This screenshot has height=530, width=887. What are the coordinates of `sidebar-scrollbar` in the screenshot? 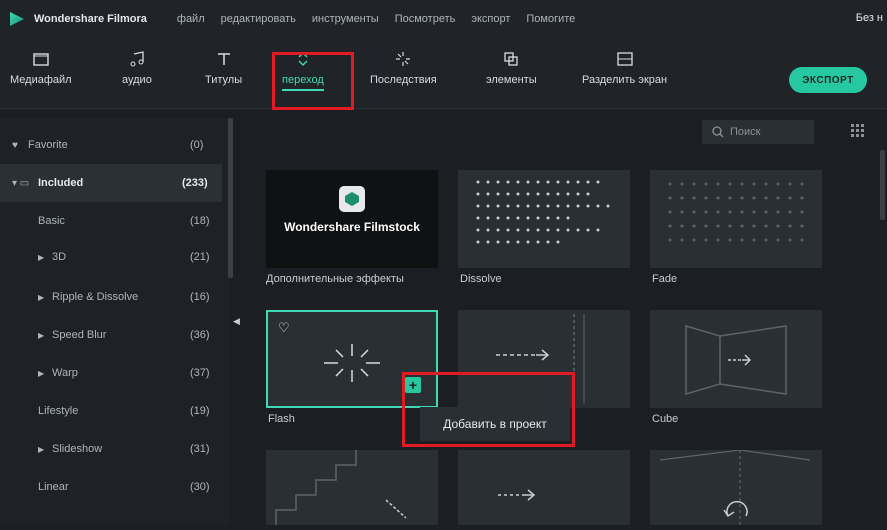 It's located at (230, 198).